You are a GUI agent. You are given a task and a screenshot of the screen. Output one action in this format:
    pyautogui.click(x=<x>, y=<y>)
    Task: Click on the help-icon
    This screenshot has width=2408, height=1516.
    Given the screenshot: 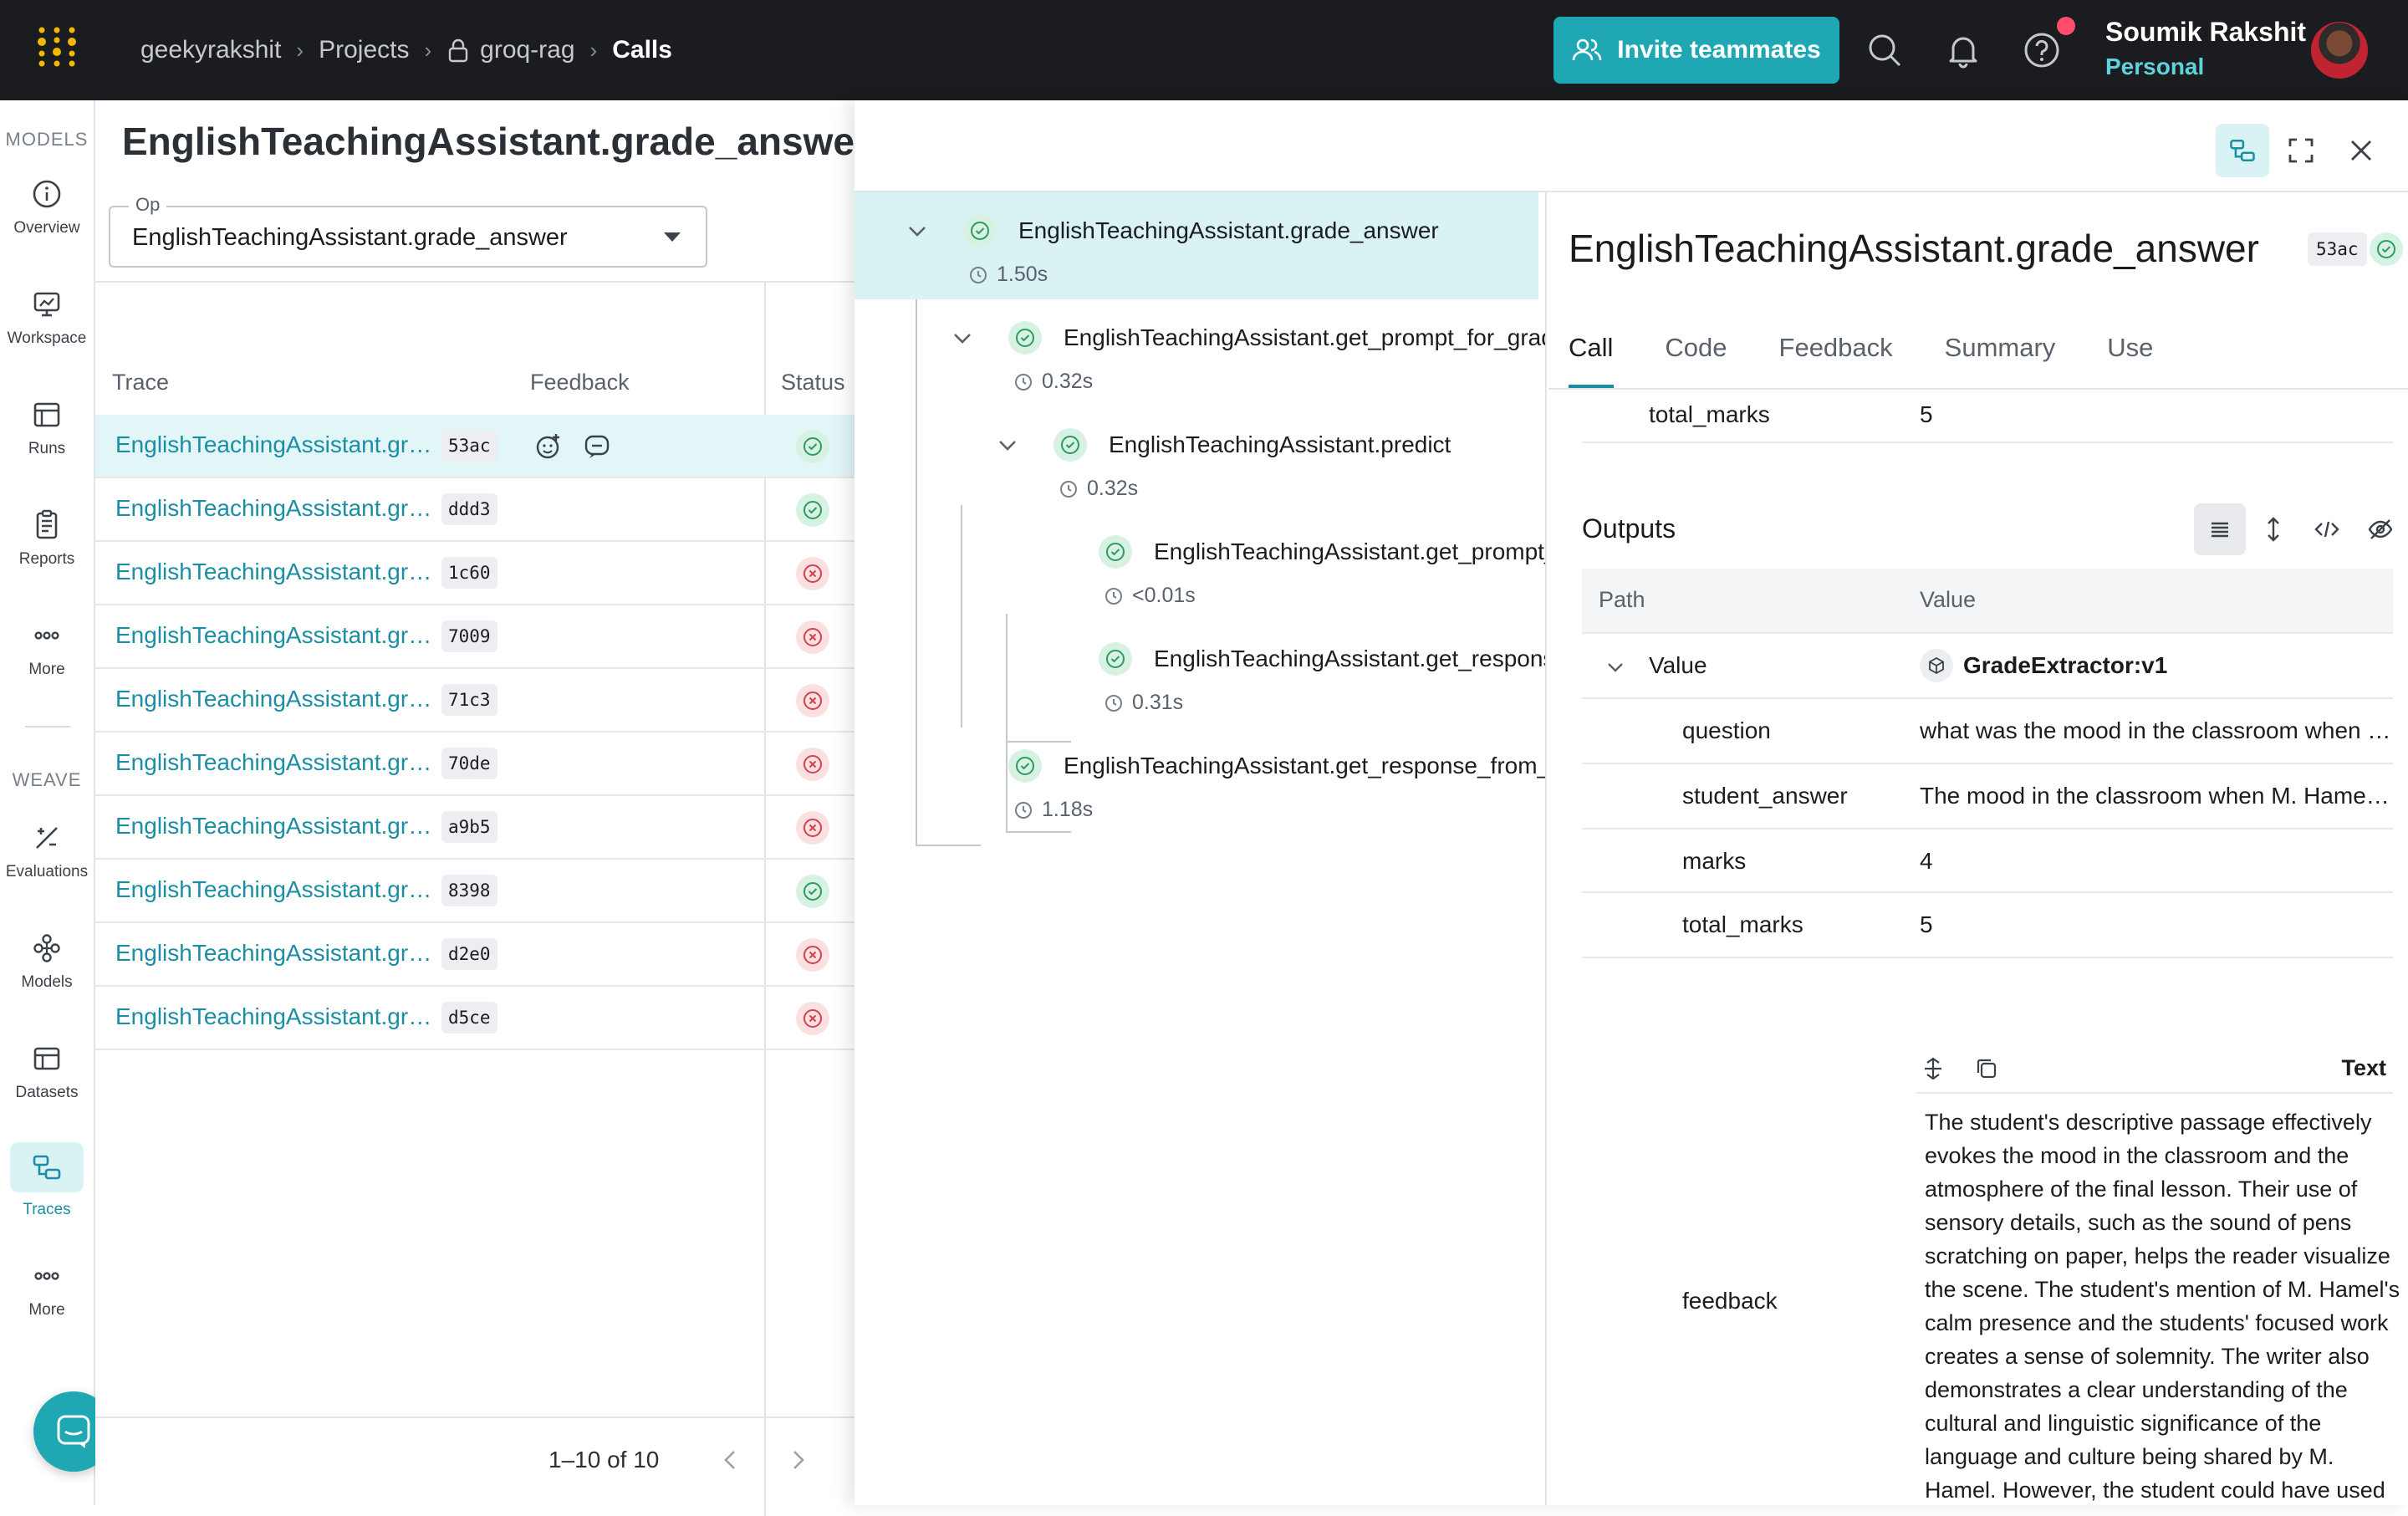 What is the action you would take?
    pyautogui.click(x=2042, y=50)
    